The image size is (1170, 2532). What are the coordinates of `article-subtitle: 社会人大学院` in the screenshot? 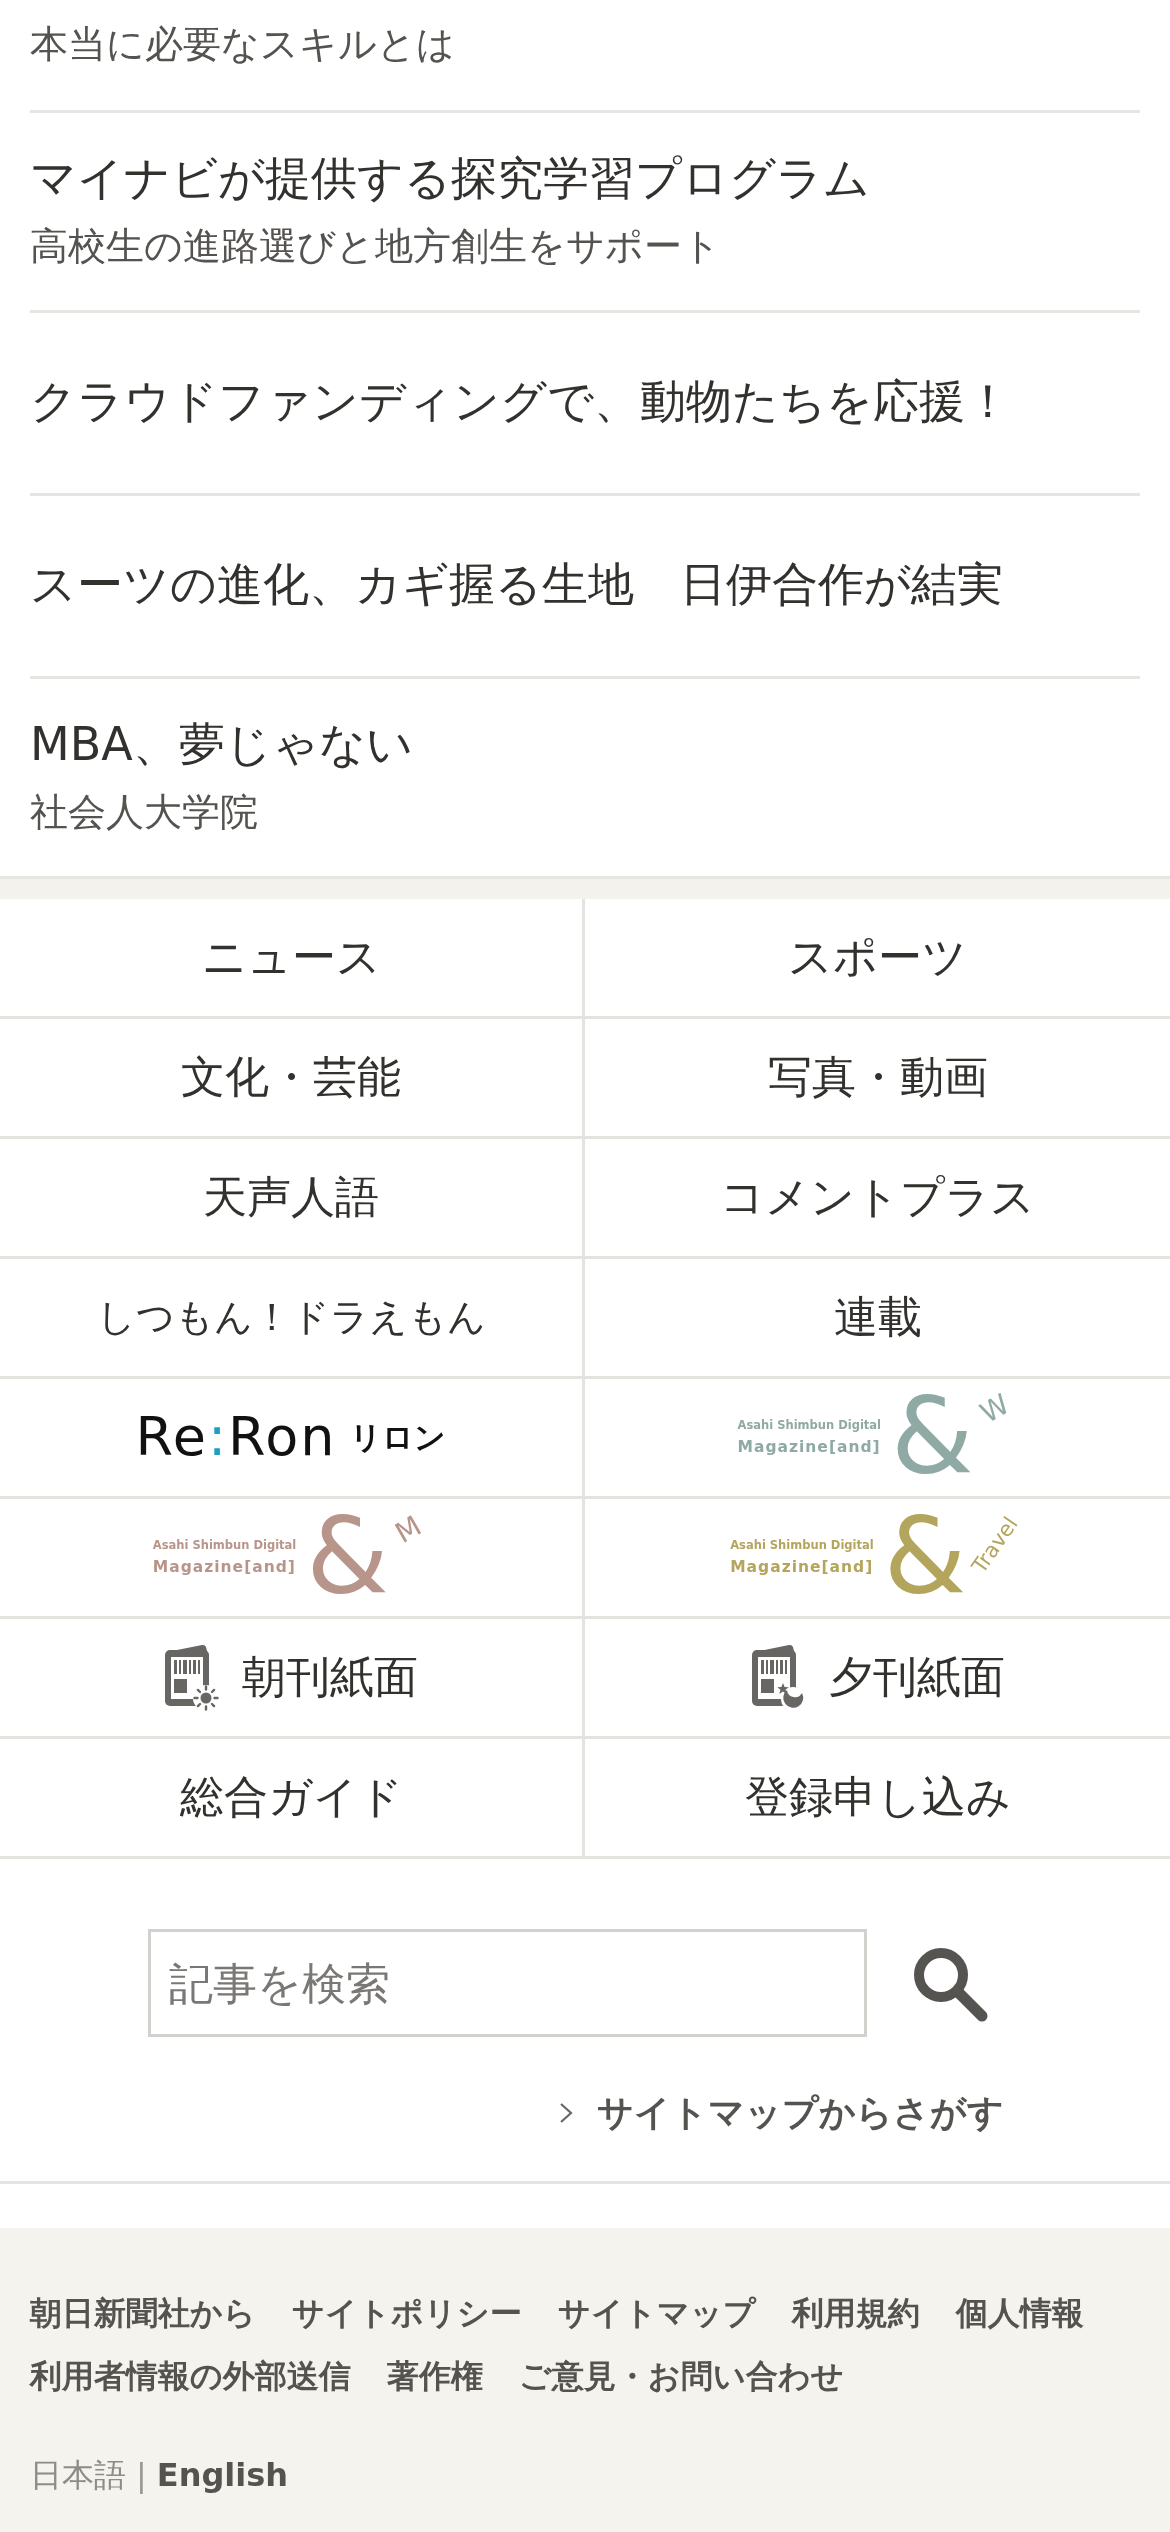 It's located at (144, 812).